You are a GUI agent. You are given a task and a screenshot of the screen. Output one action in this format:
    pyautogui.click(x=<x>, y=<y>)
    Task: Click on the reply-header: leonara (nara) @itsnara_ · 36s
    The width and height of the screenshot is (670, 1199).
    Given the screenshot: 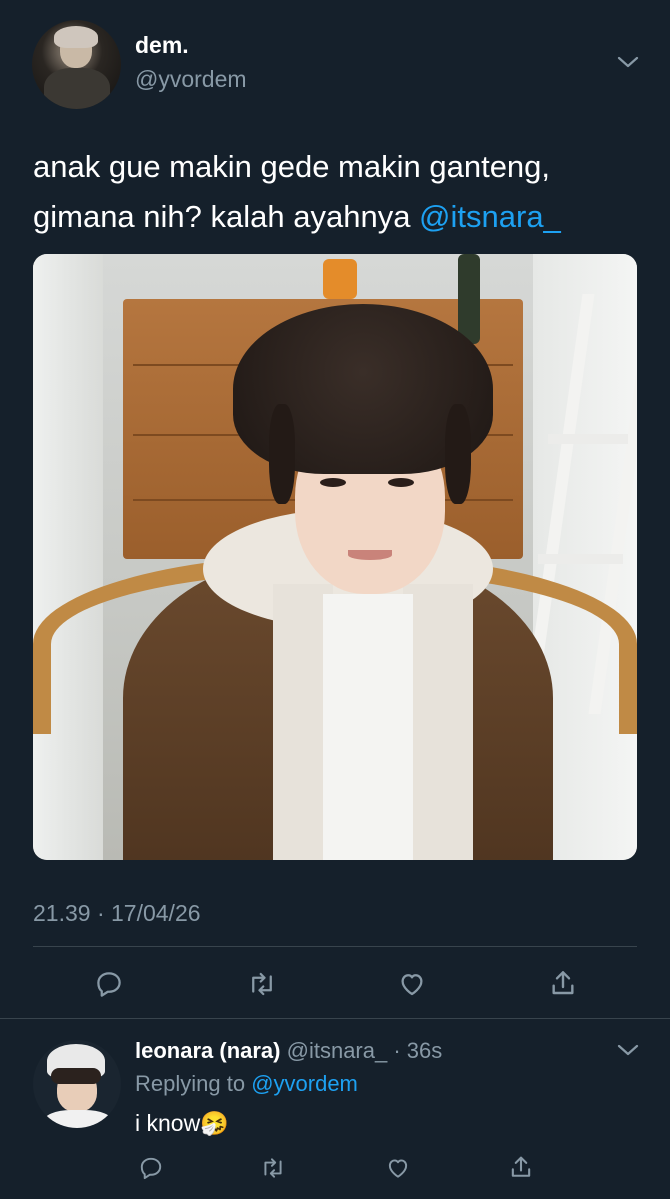 What is the action you would take?
    pyautogui.click(x=288, y=1051)
    